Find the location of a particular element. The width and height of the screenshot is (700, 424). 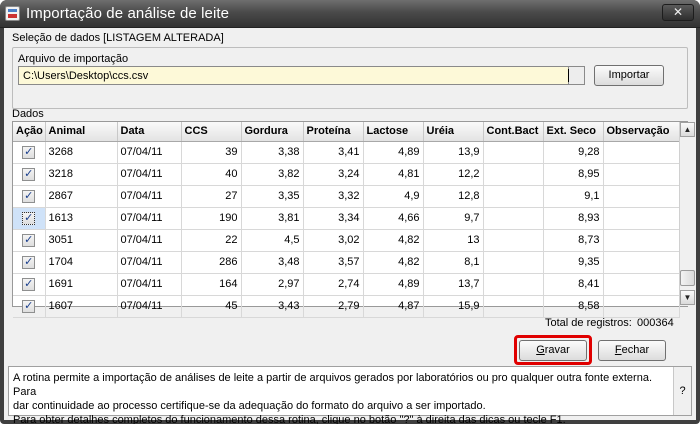

column-header: Ext. Seco is located at coordinates (573, 132).